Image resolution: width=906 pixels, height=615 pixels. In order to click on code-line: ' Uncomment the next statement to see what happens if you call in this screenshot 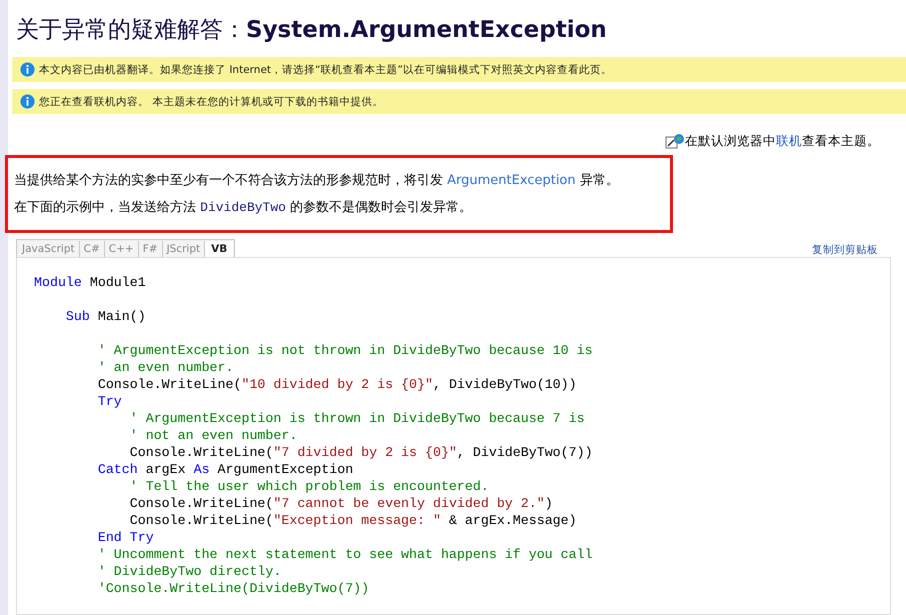, I will do `click(345, 554)`.